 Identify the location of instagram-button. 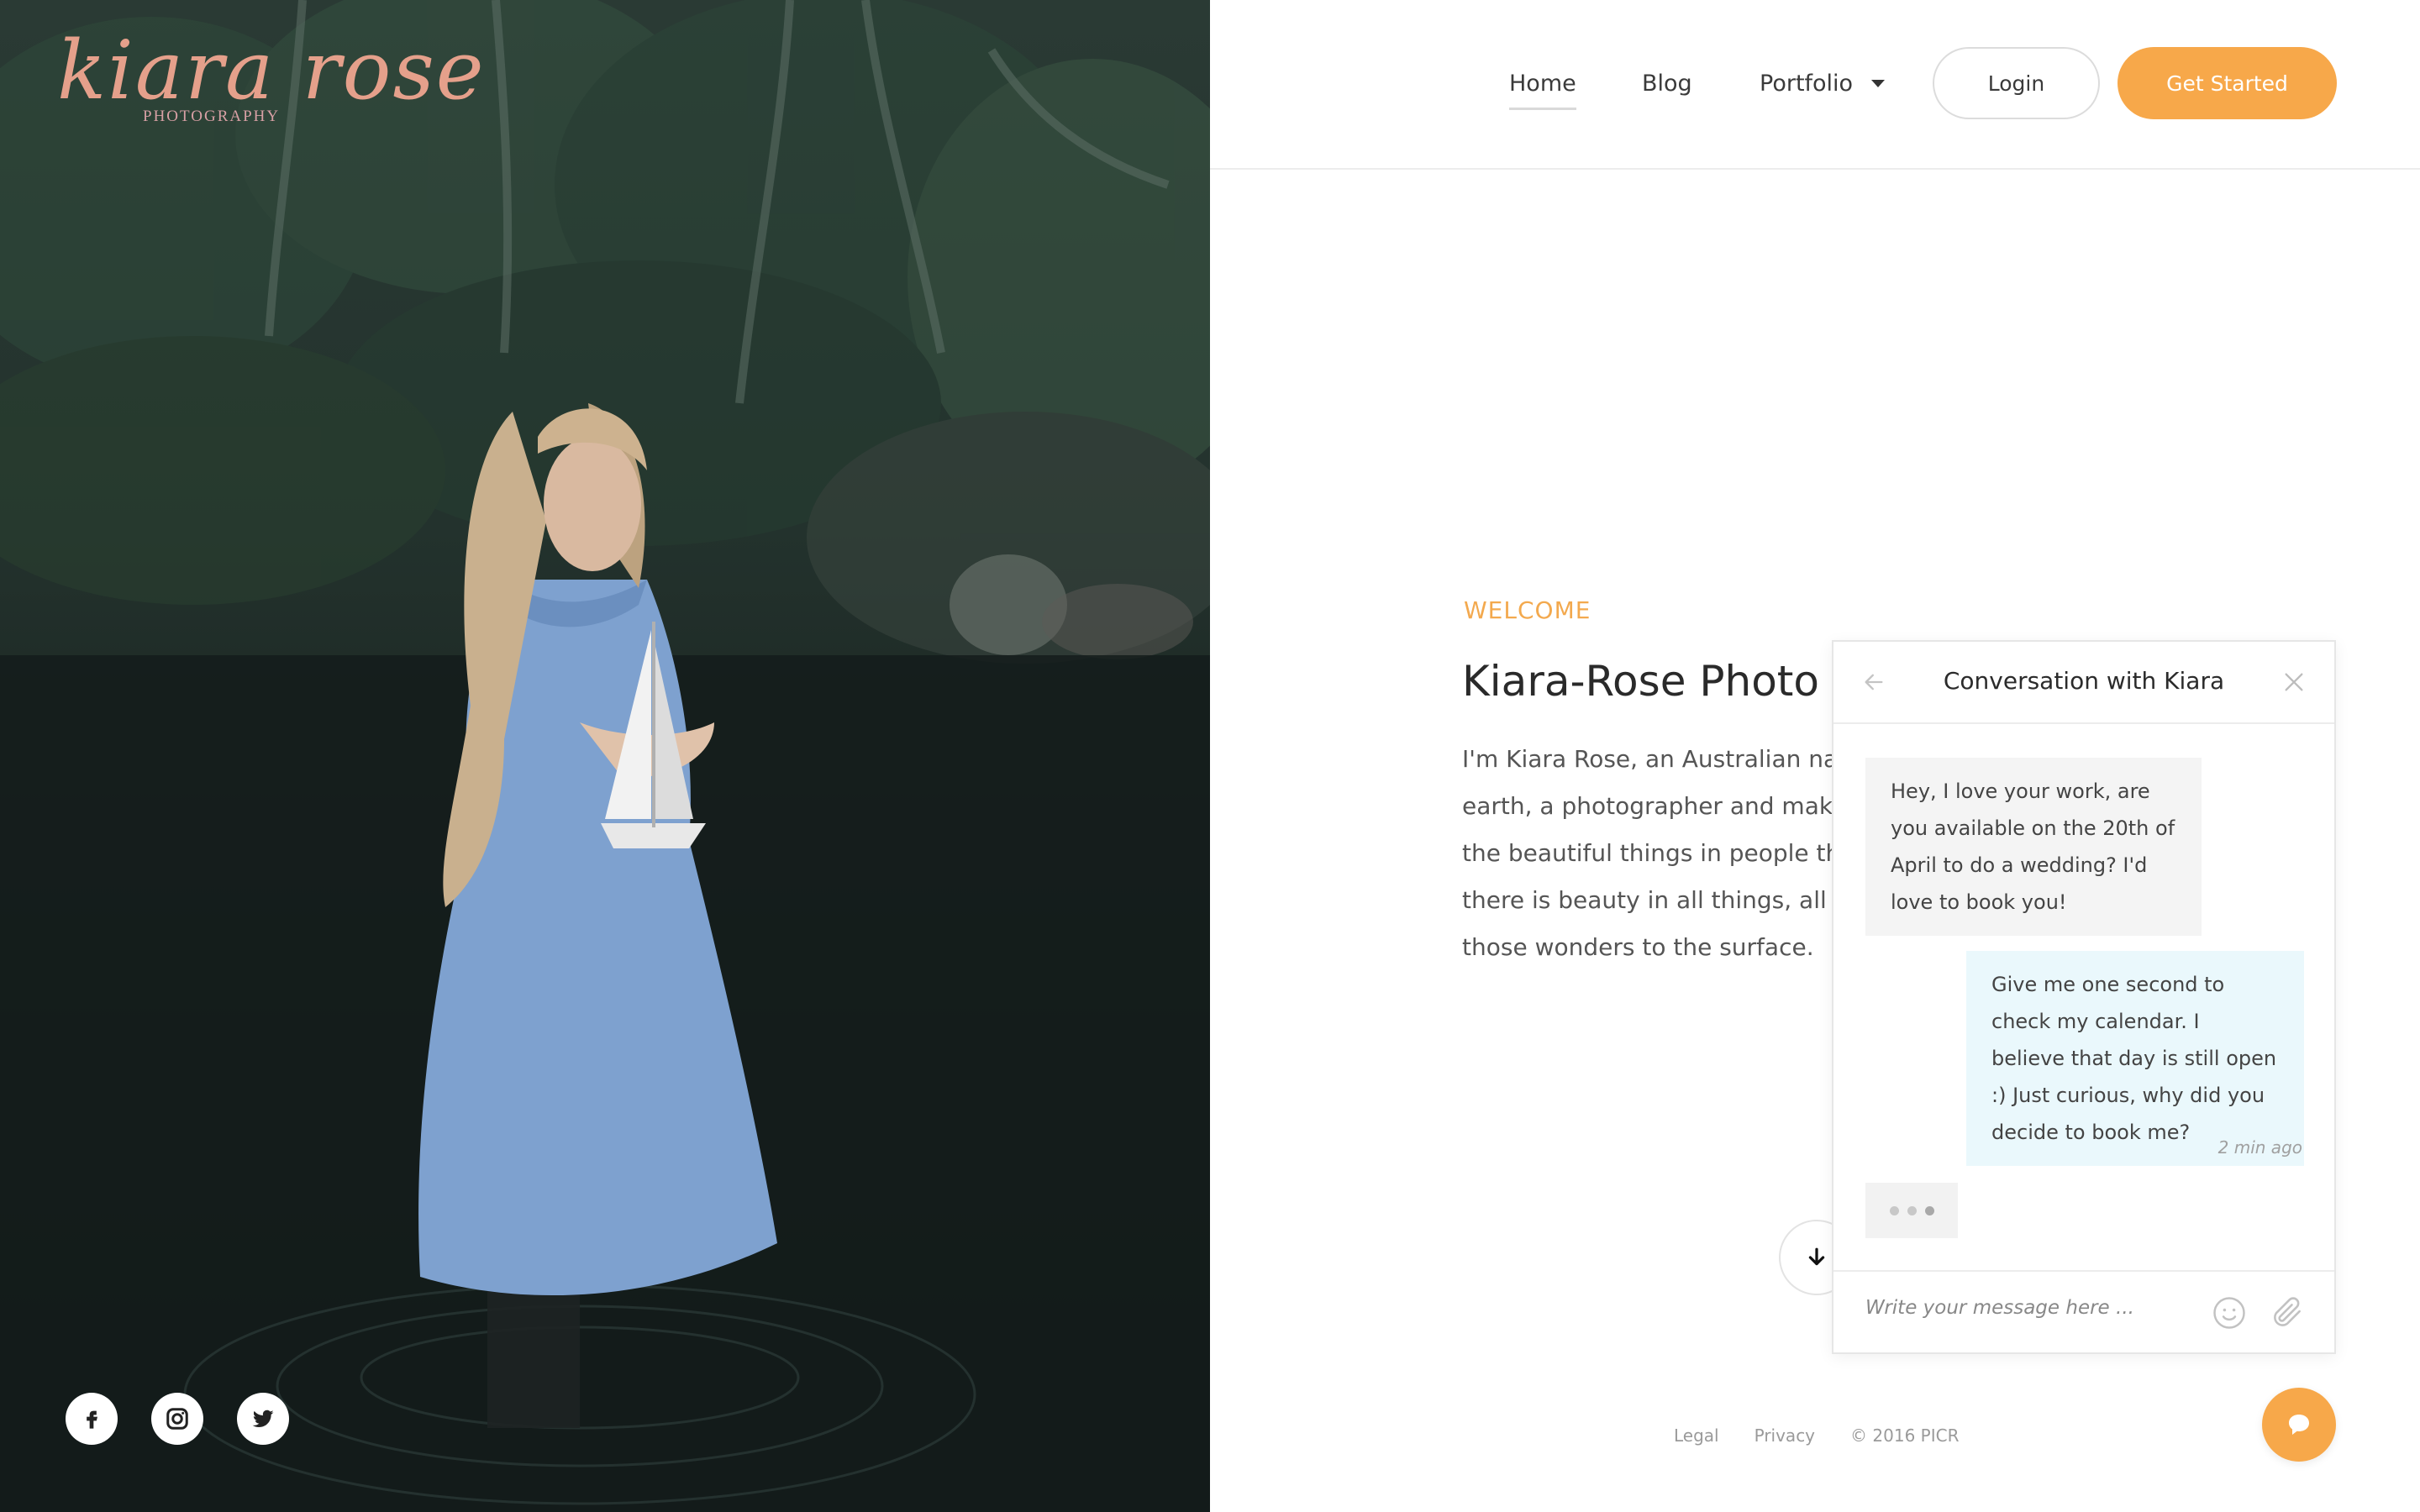
(177, 1419).